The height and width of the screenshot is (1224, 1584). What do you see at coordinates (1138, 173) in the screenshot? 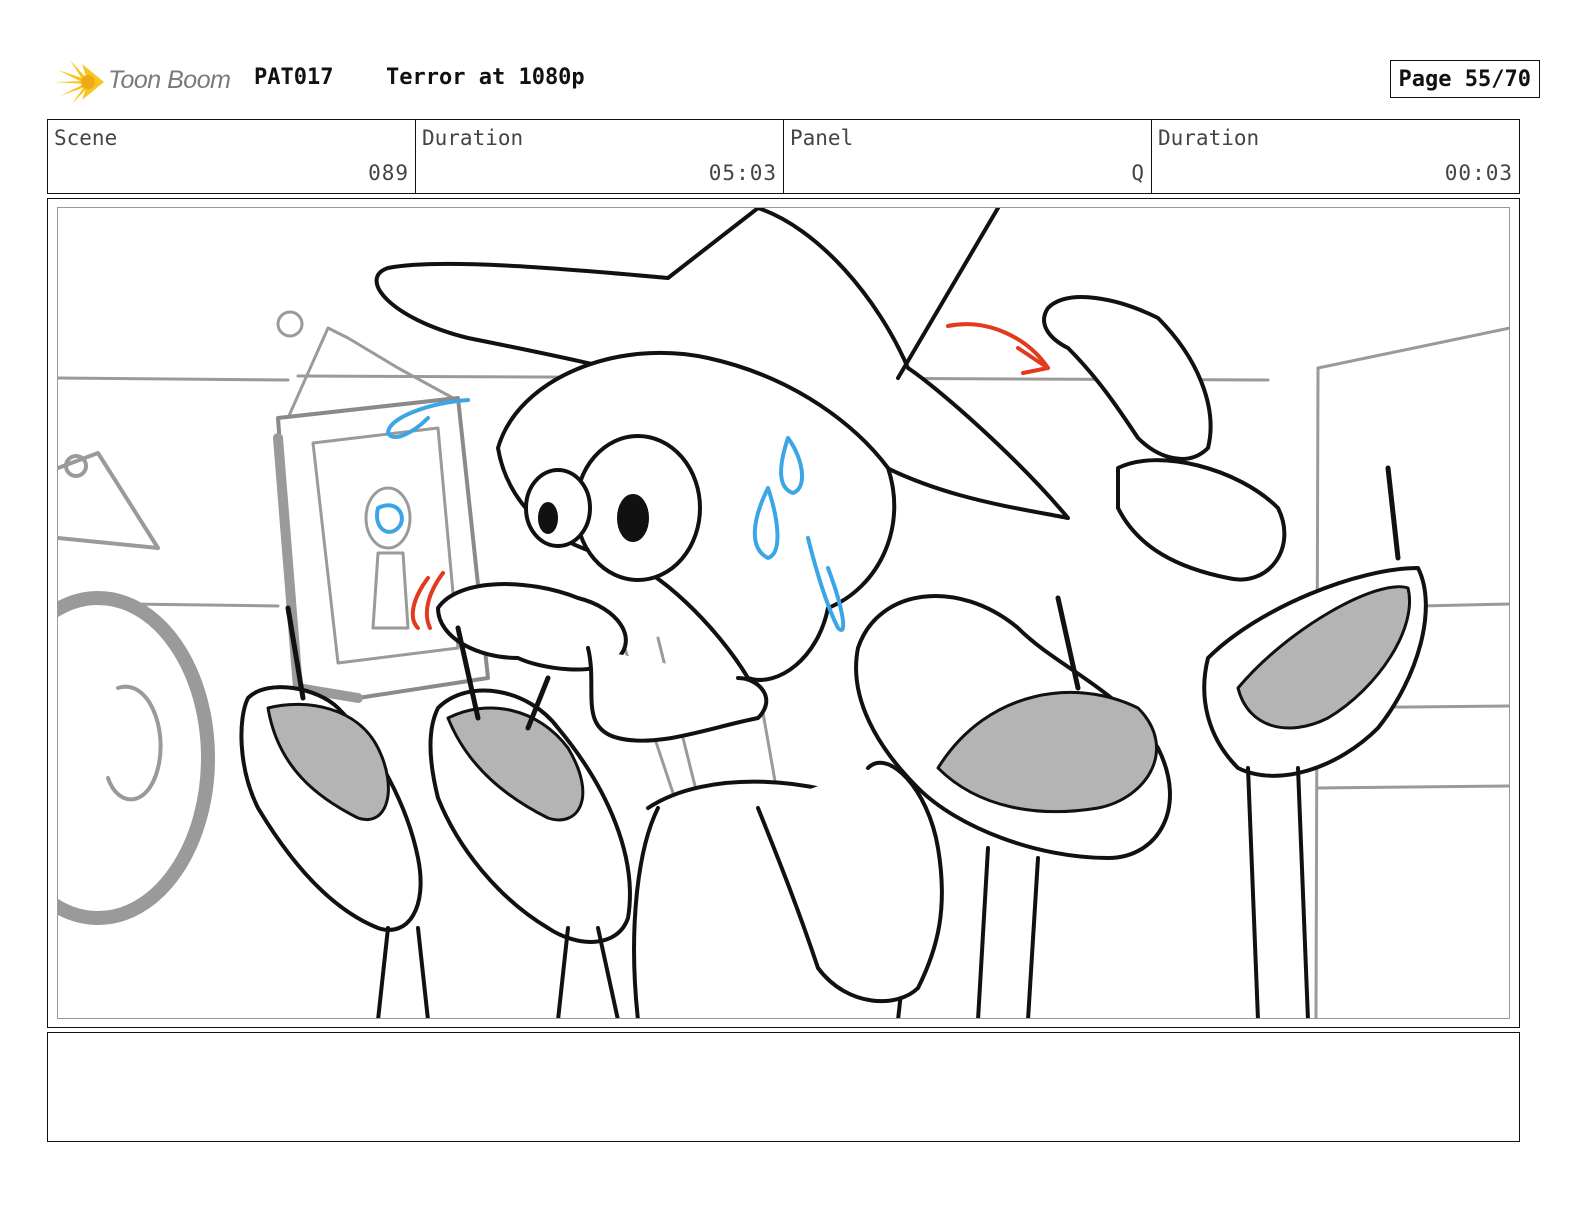
I see `panel-id: Q` at bounding box center [1138, 173].